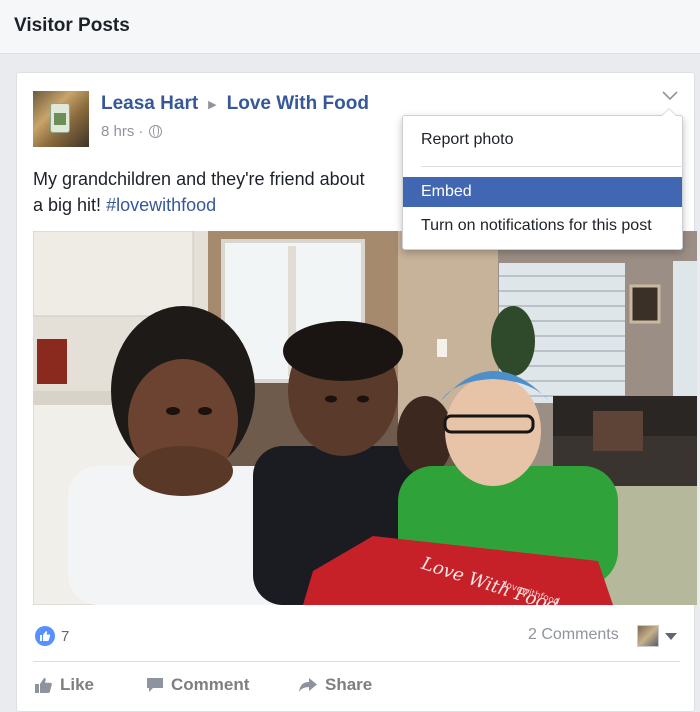 The height and width of the screenshot is (712, 700). I want to click on comment-button: Comment, so click(197, 685).